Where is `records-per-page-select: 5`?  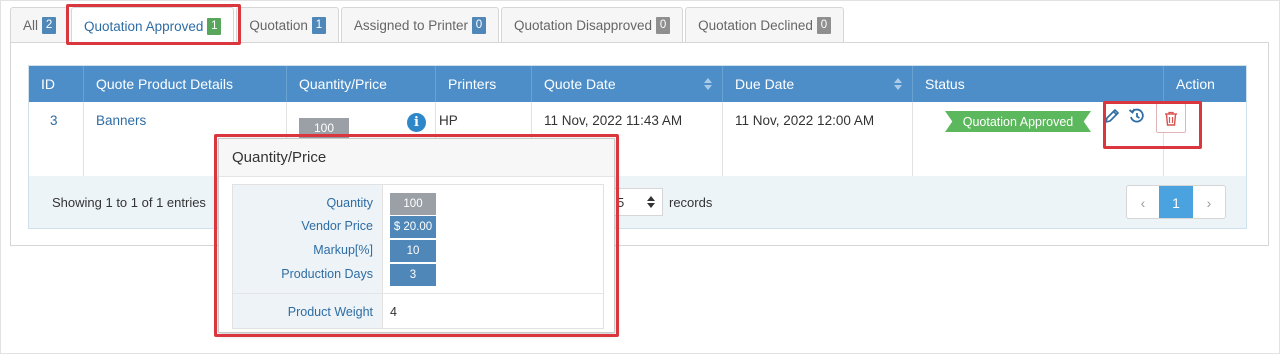
records-per-page-select: 5 is located at coordinates (636, 202).